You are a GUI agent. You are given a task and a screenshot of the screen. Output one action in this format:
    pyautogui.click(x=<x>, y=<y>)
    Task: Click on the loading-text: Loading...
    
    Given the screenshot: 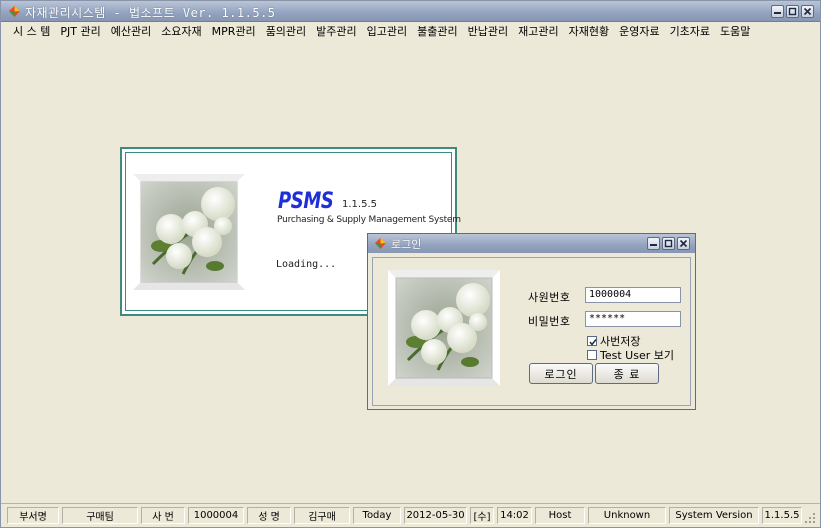 What is the action you would take?
    pyautogui.click(x=306, y=264)
    